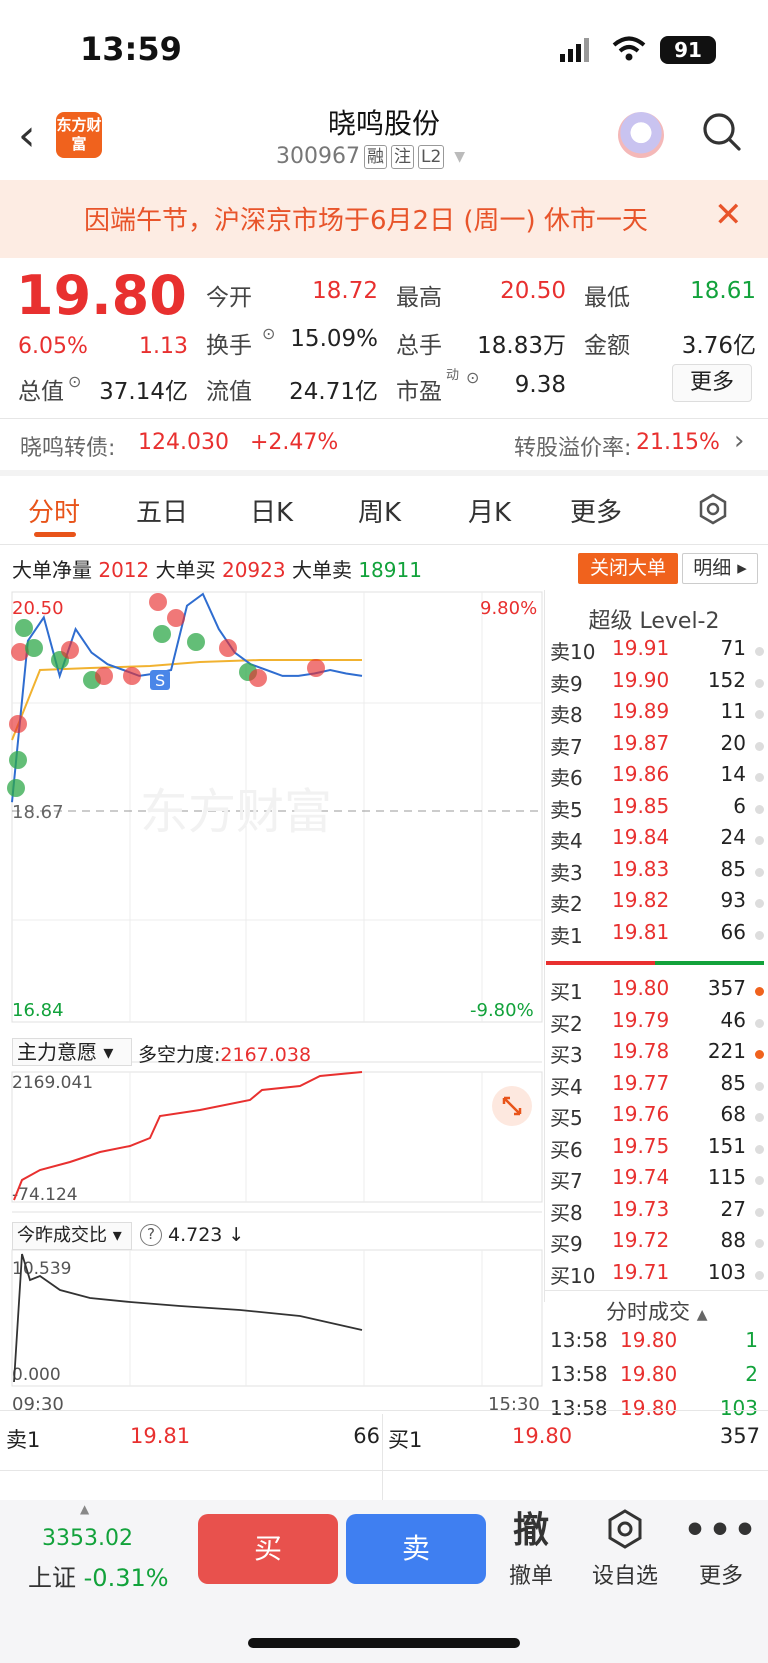  I want to click on order-book-row: 买9 19.72 88, so click(657, 1243).